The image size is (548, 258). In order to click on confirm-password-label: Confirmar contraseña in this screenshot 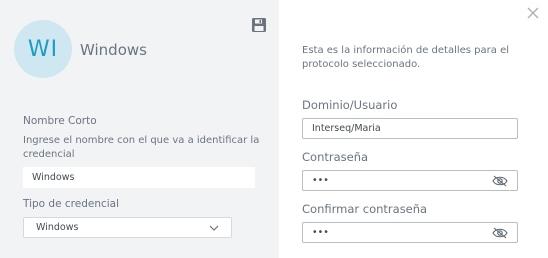, I will do `click(365, 209)`.